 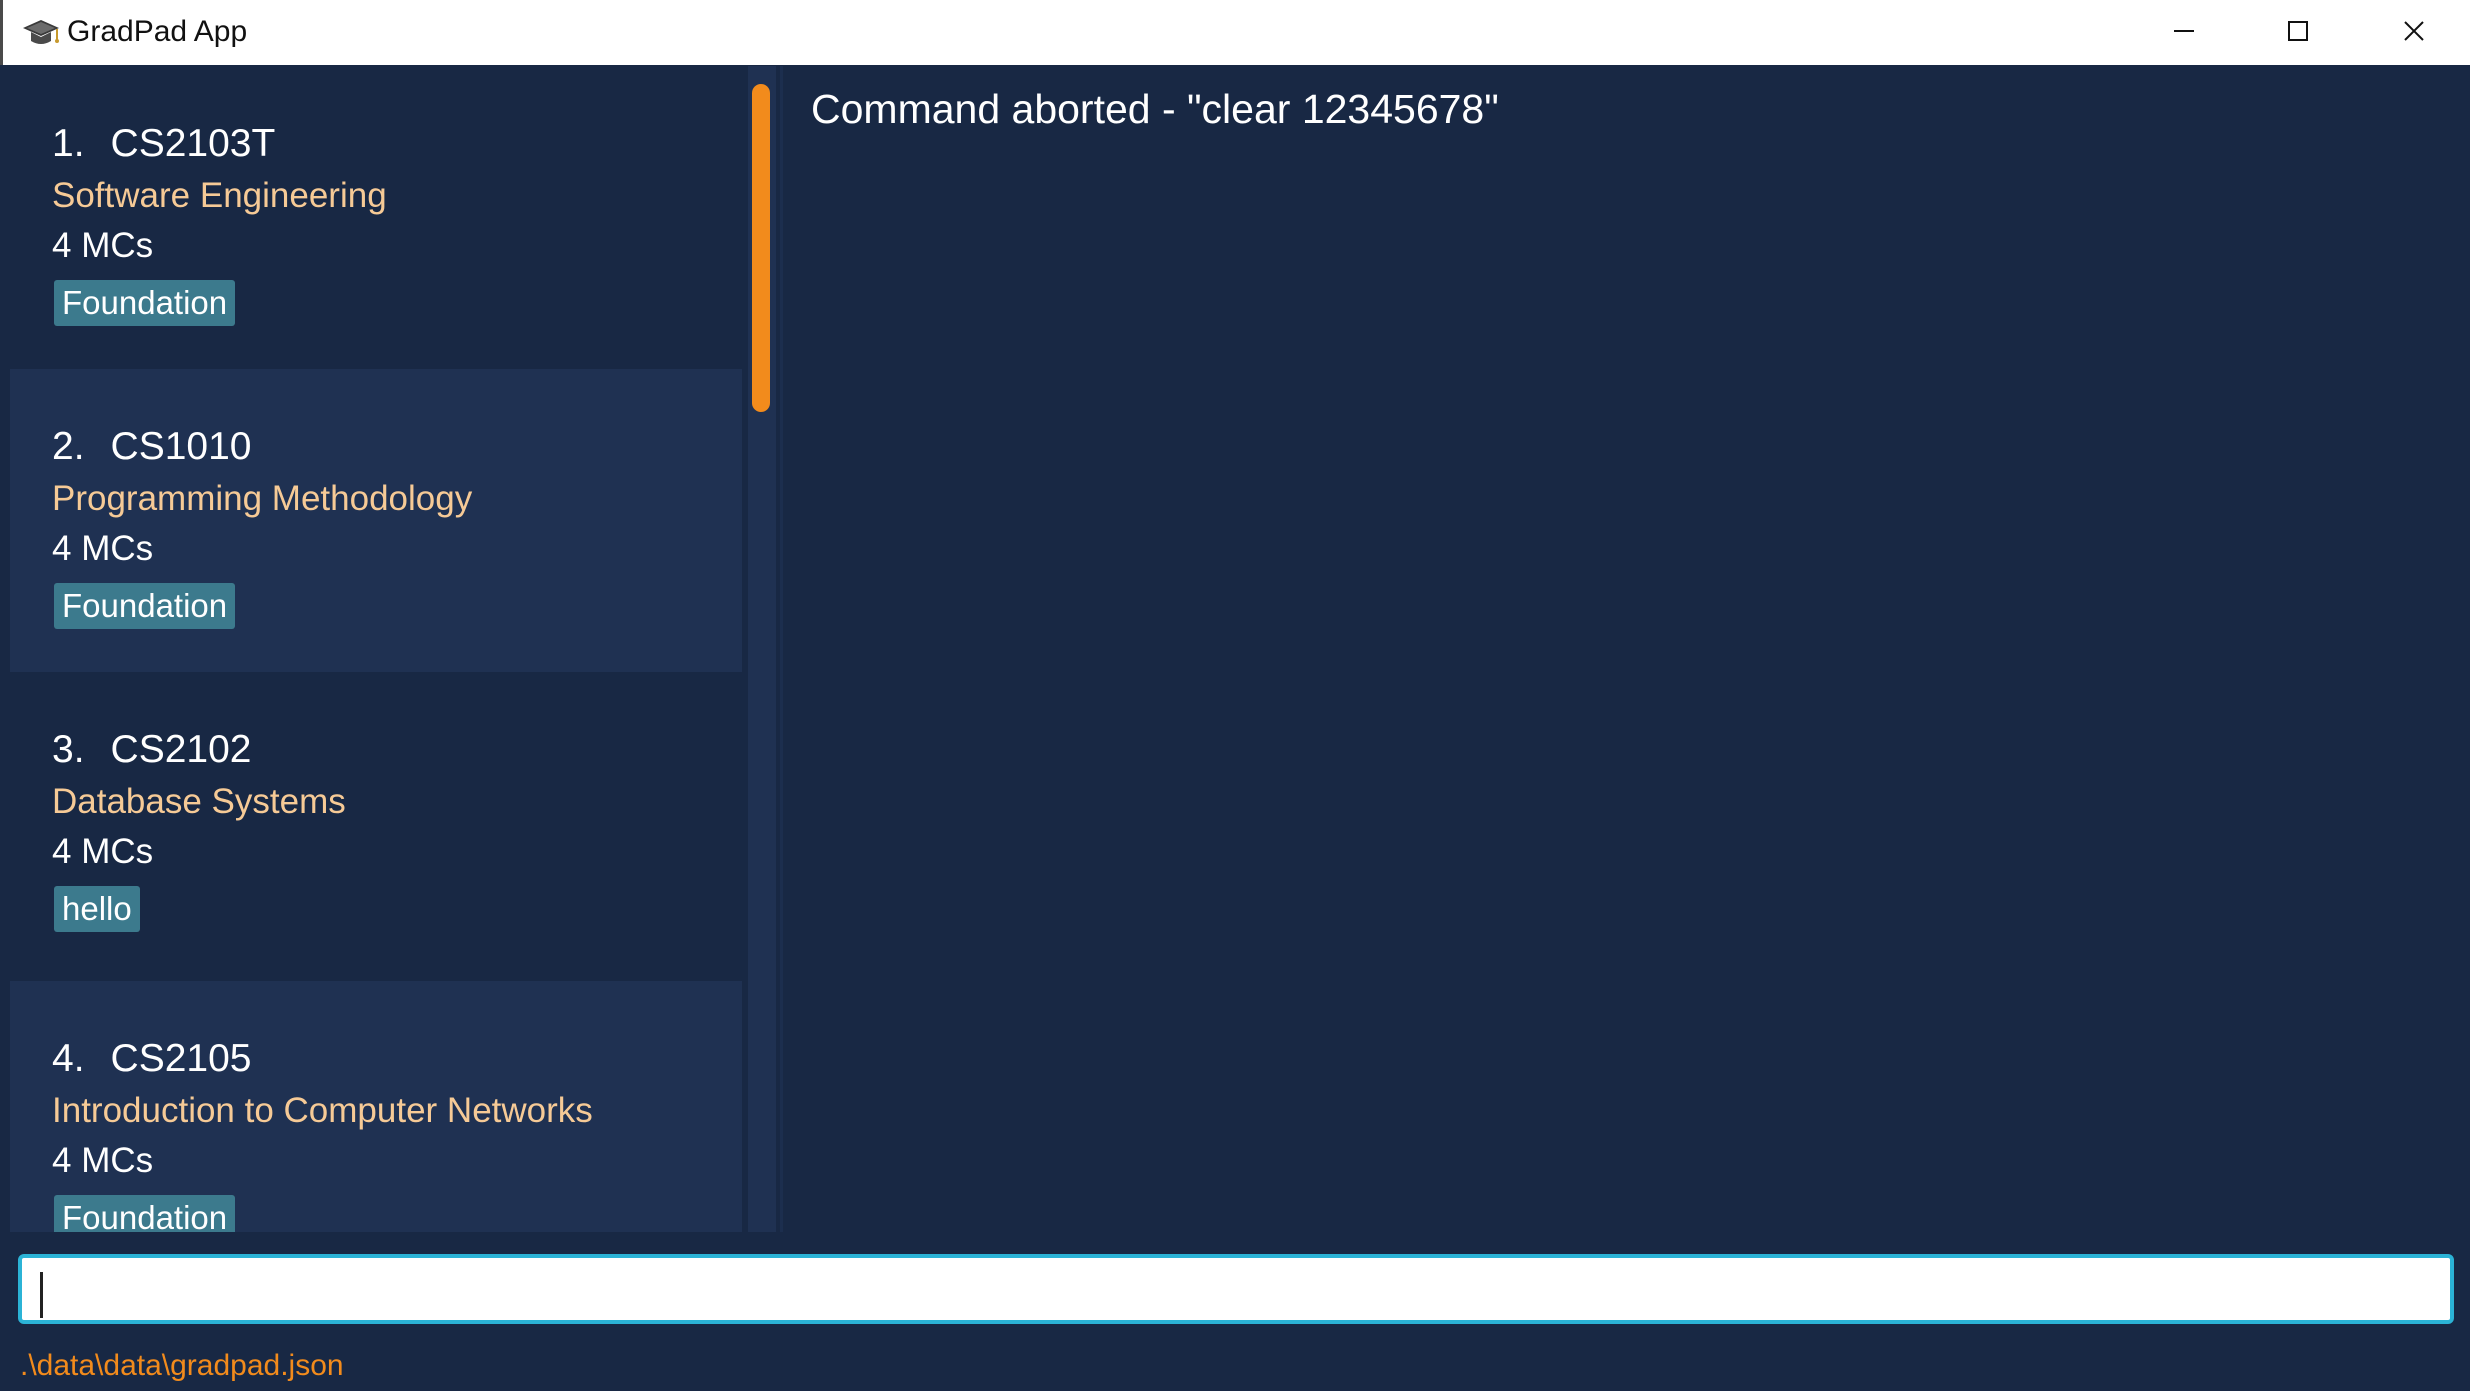 I want to click on module-tag: hello, so click(x=97, y=909).